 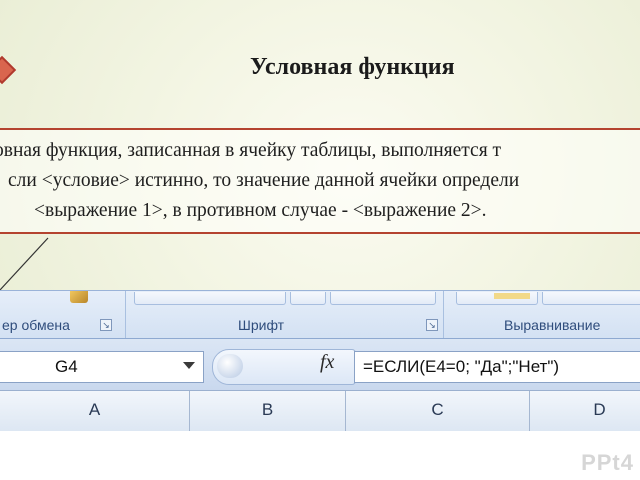 I want to click on insert-function-icon: fx, so click(x=327, y=362).